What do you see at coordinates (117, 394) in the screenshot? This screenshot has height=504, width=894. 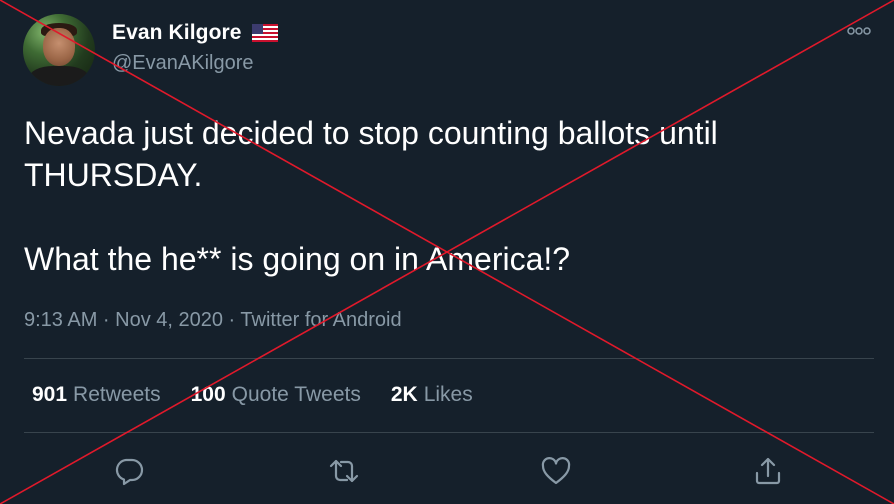 I see `retweets-label: Retweets` at bounding box center [117, 394].